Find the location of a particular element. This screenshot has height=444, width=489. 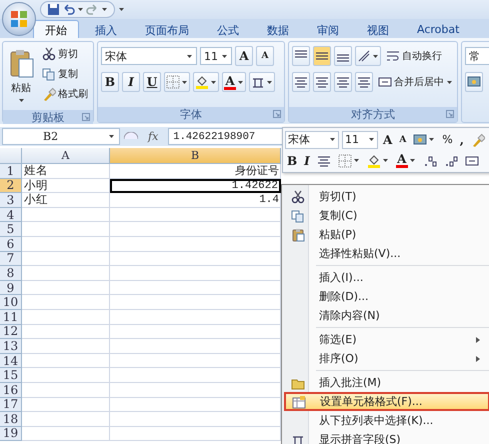

row-header: 7 is located at coordinates (11, 259).